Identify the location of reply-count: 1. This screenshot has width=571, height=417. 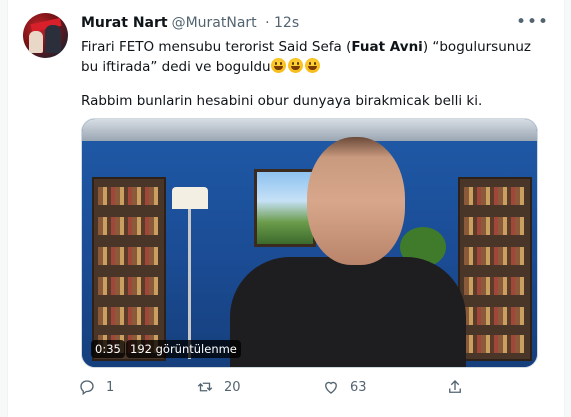
(110, 387).